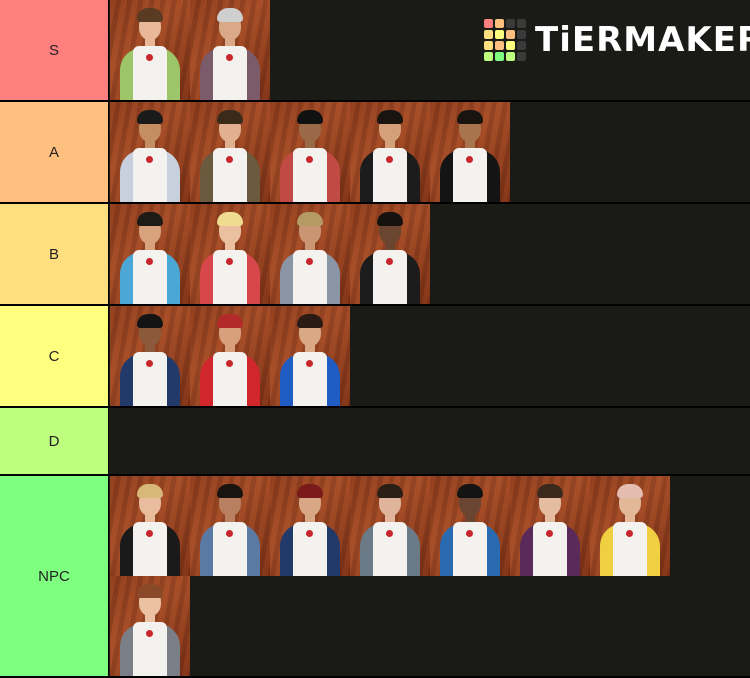  Describe the element at coordinates (54, 254) in the screenshot. I see `tier-label-b: B` at that location.